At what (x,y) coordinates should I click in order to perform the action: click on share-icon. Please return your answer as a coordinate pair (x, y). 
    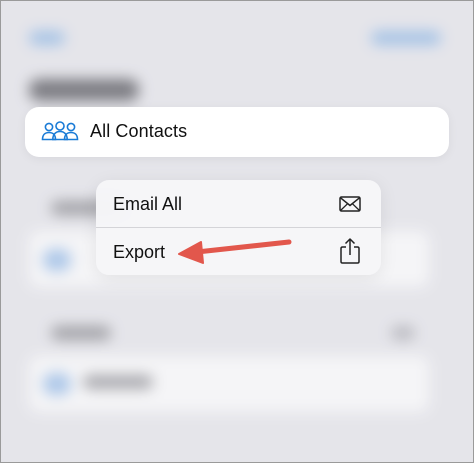
    Looking at the image, I should click on (350, 251).